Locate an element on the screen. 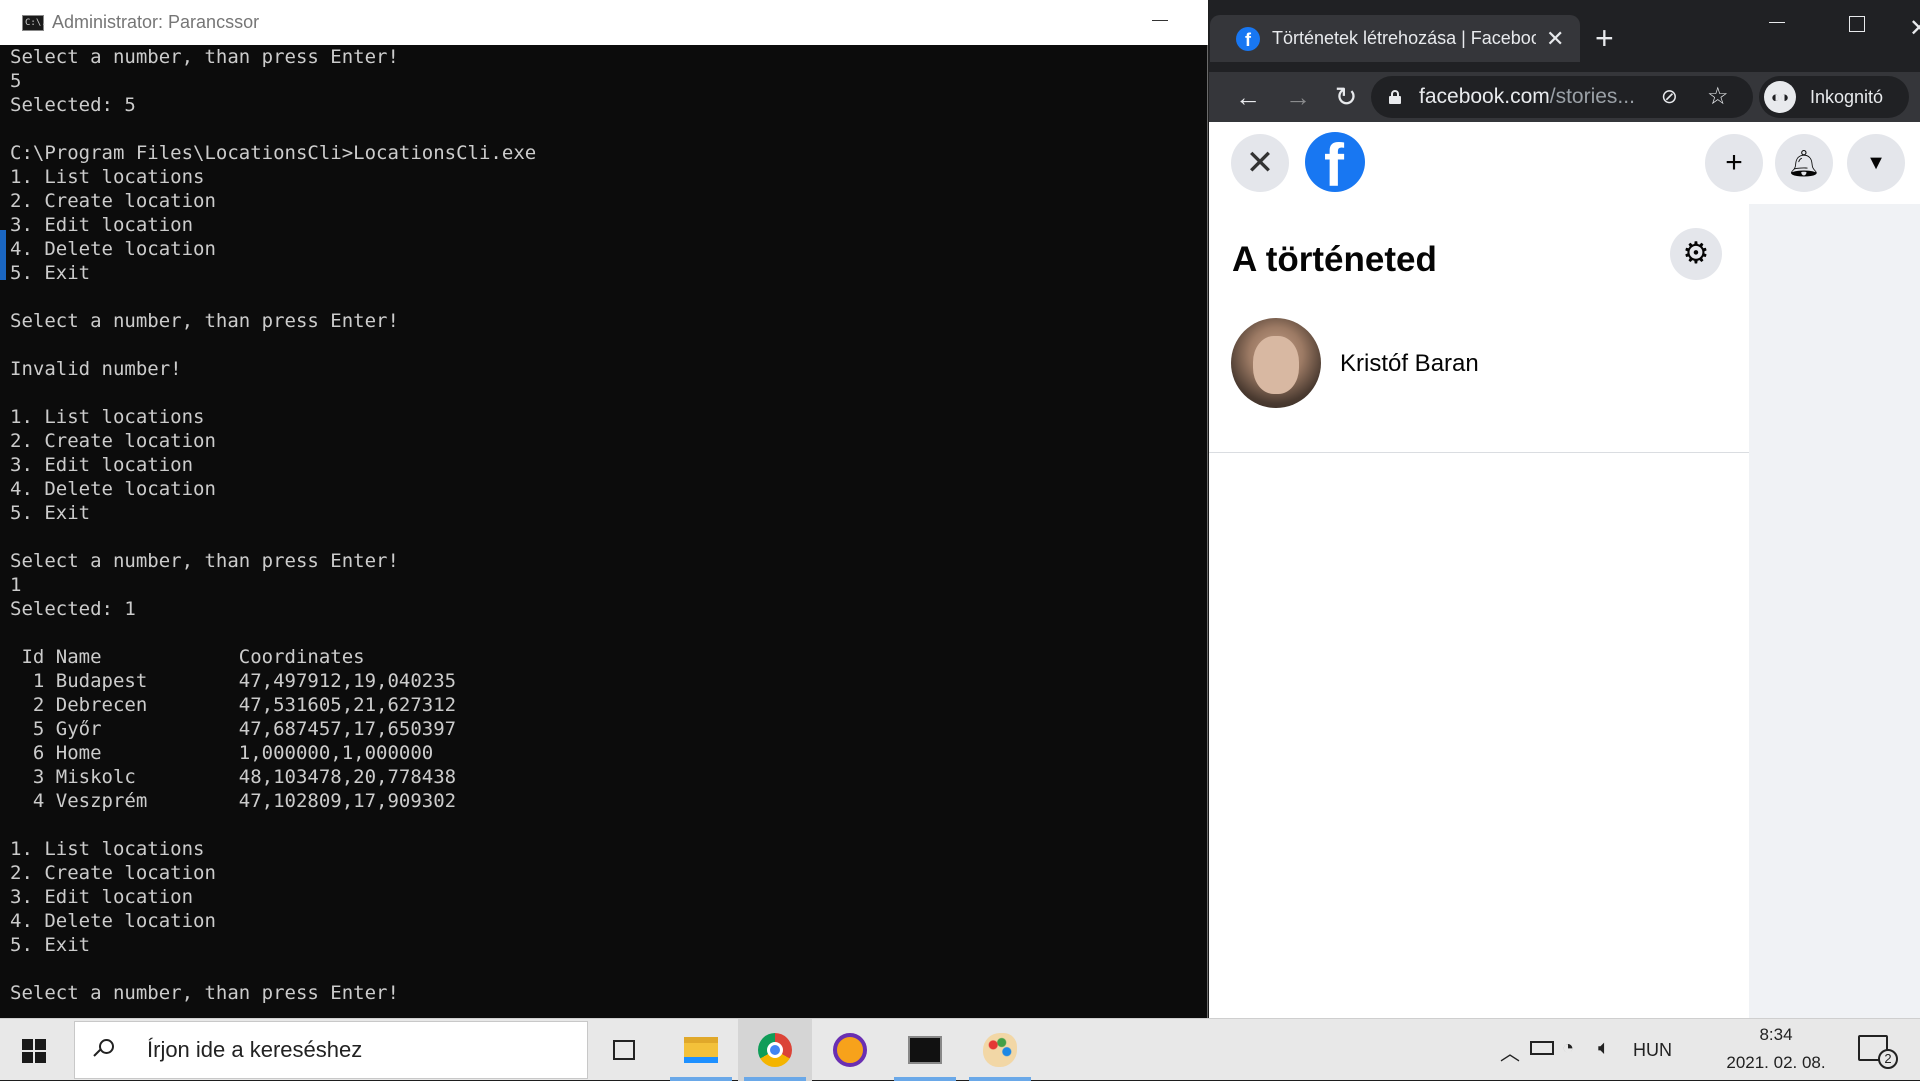 Image resolution: width=1920 pixels, height=1081 pixels. facebook-logo-icon: f is located at coordinates (1335, 162).